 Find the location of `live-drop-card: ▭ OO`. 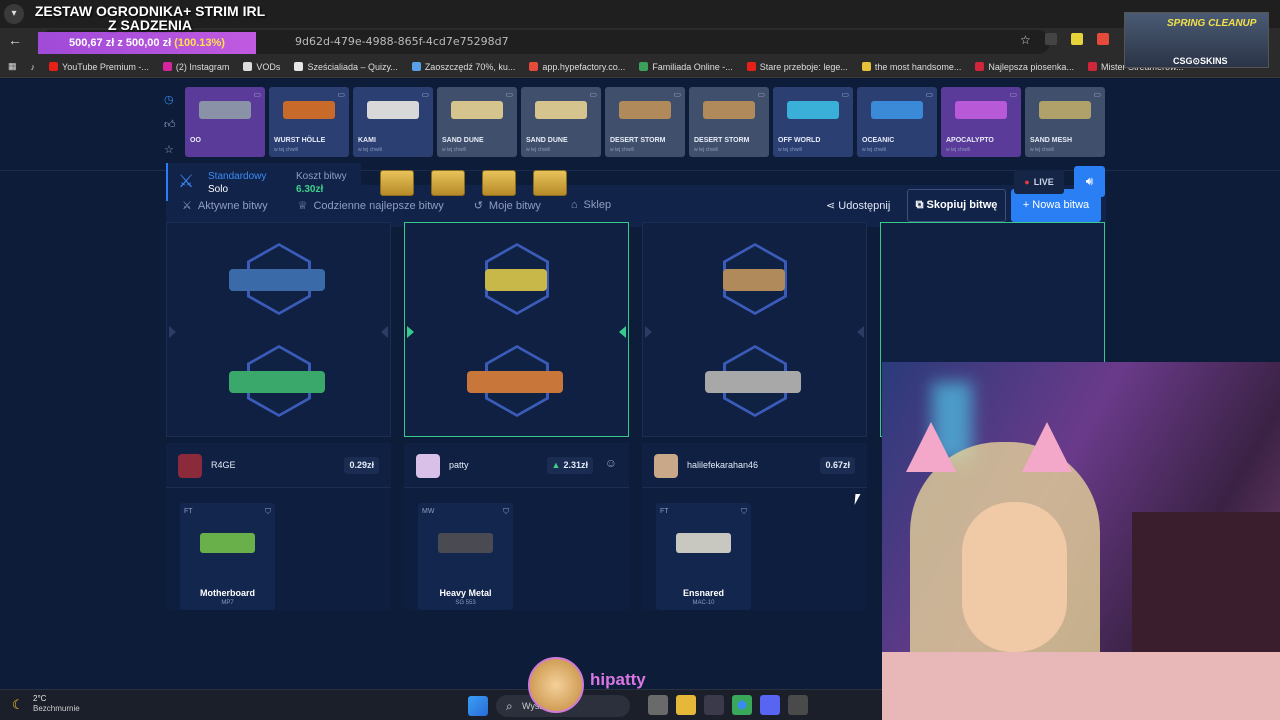

live-drop-card: ▭ OO is located at coordinates (225, 122).